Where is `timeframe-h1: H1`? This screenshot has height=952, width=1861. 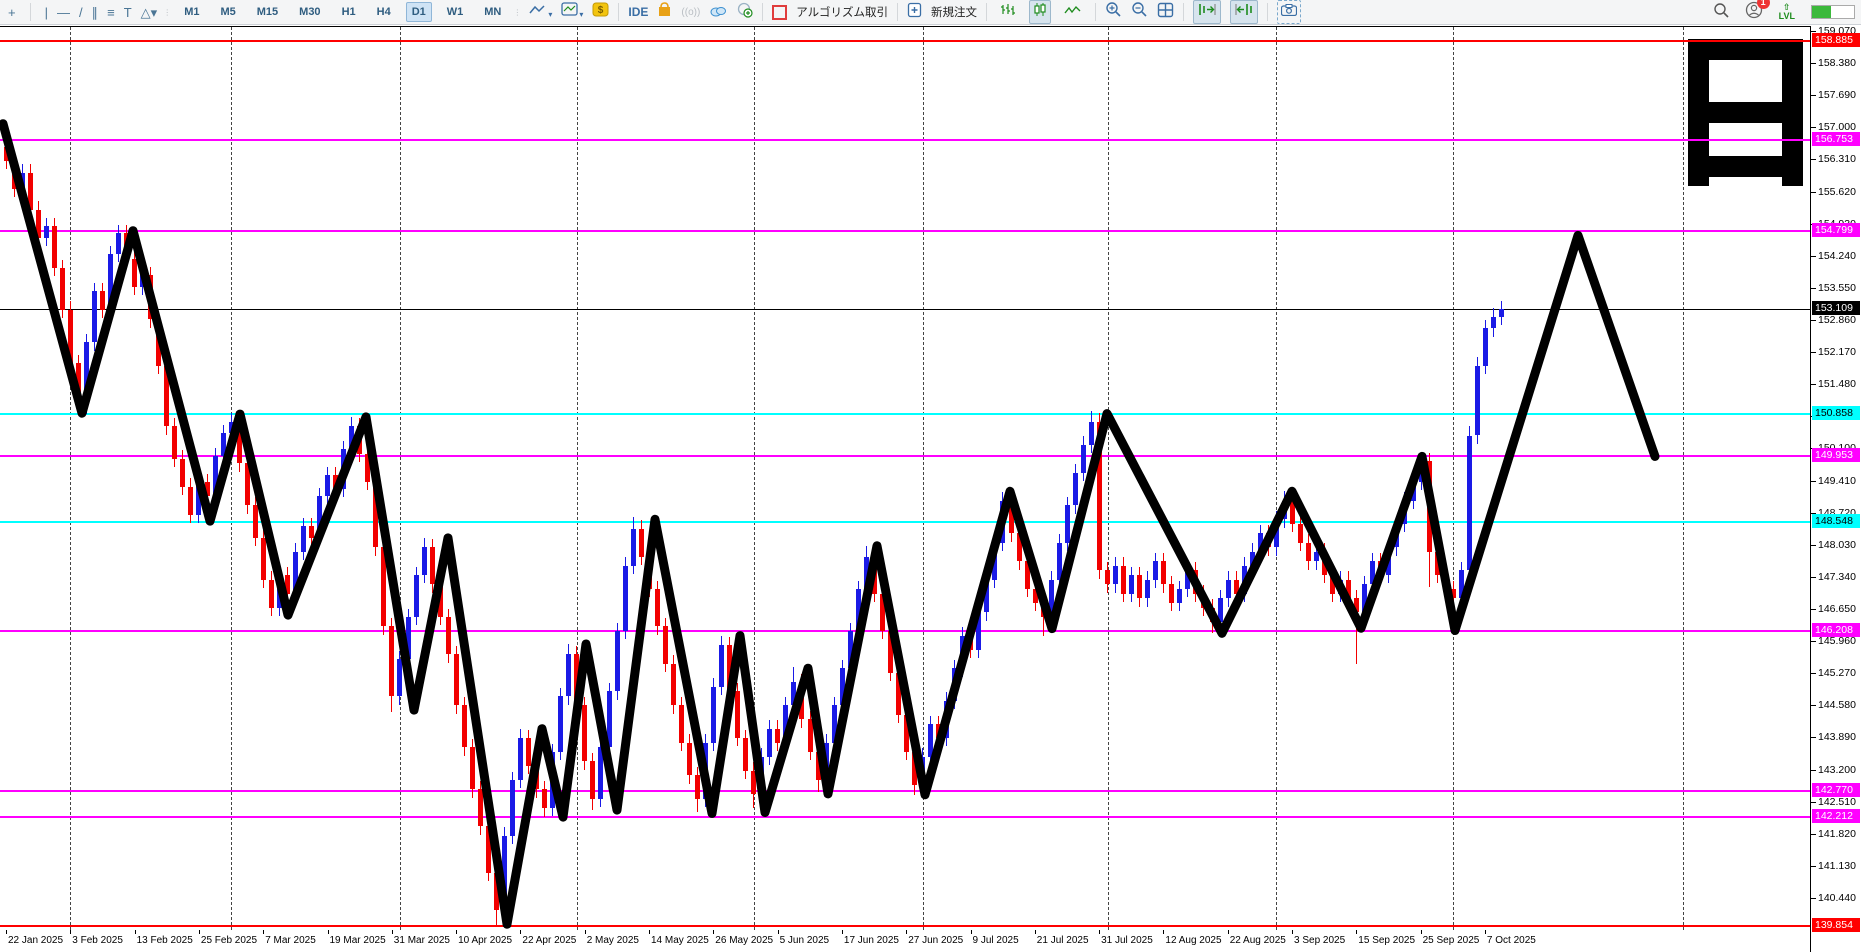
timeframe-h1: H1 is located at coordinates (349, 12).